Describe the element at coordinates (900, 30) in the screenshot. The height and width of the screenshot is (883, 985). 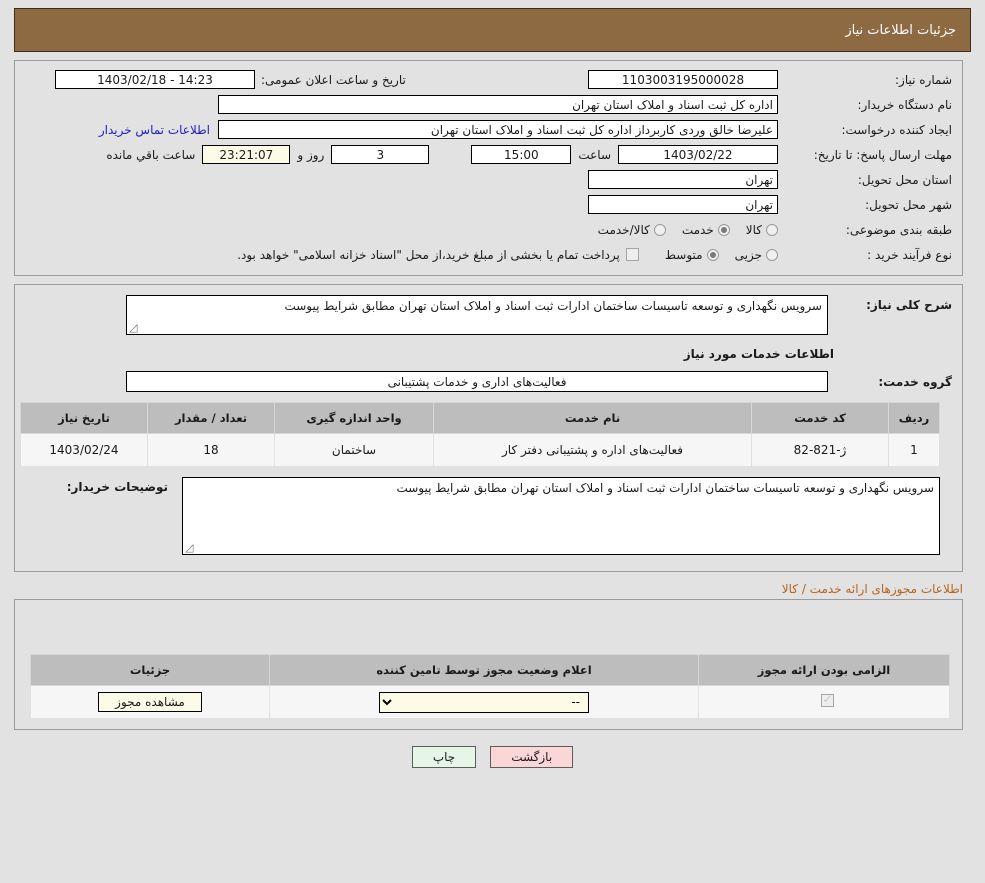
I see `page-title: جزئیات اطلاعات نیاز` at that location.